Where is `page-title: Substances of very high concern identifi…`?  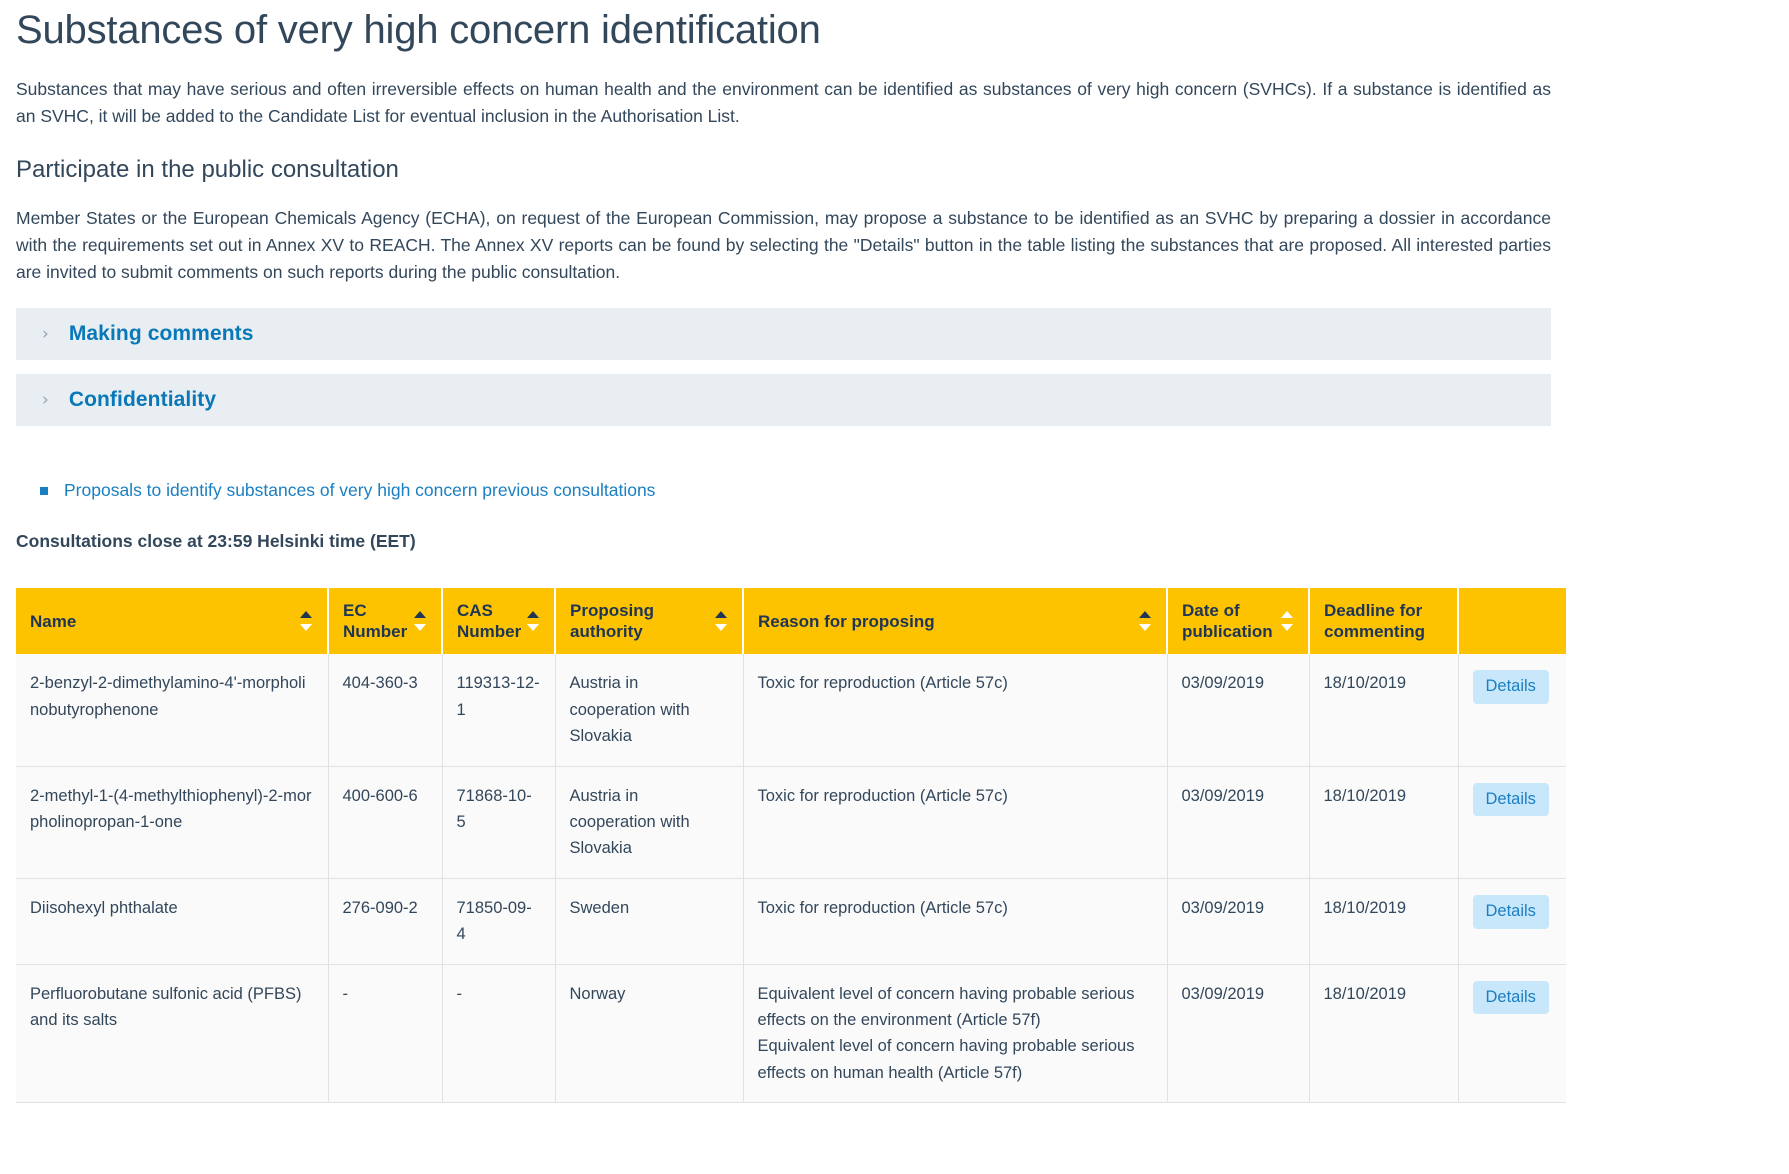
page-title: Substances of very high concern identifi… is located at coordinates (418, 30).